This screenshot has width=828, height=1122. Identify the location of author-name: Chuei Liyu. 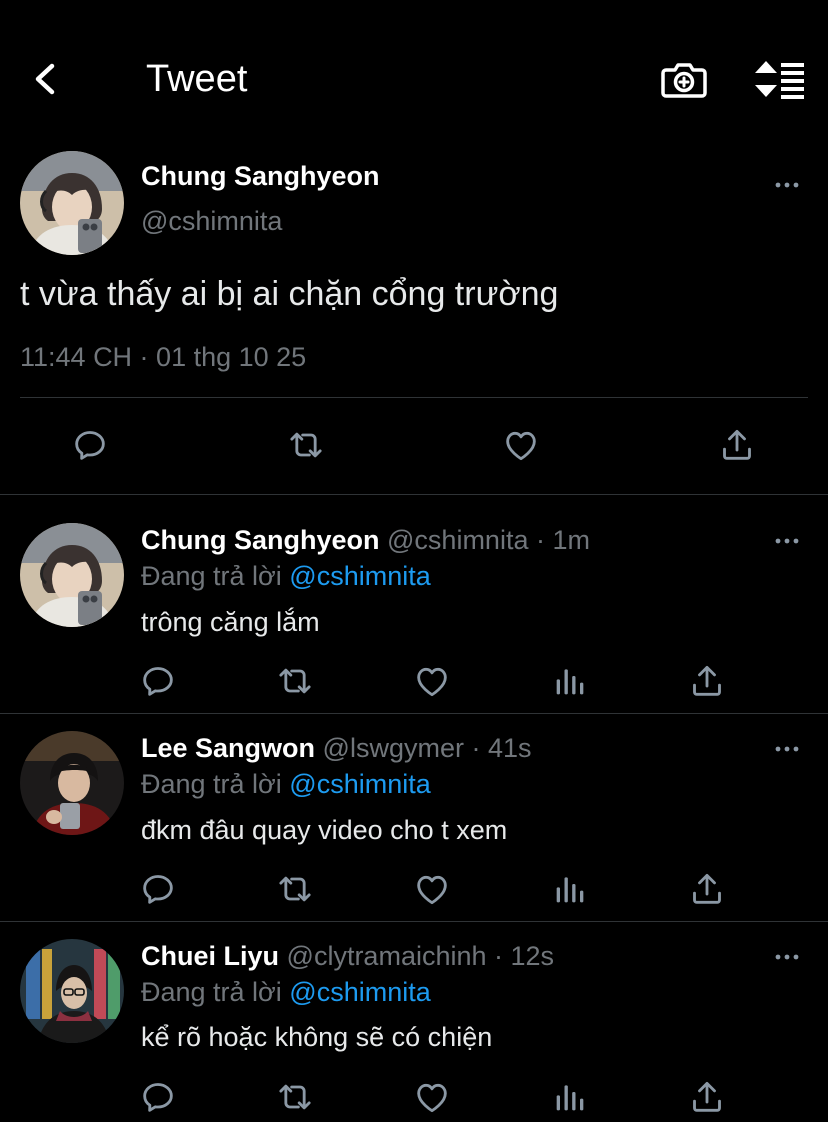
(210, 956).